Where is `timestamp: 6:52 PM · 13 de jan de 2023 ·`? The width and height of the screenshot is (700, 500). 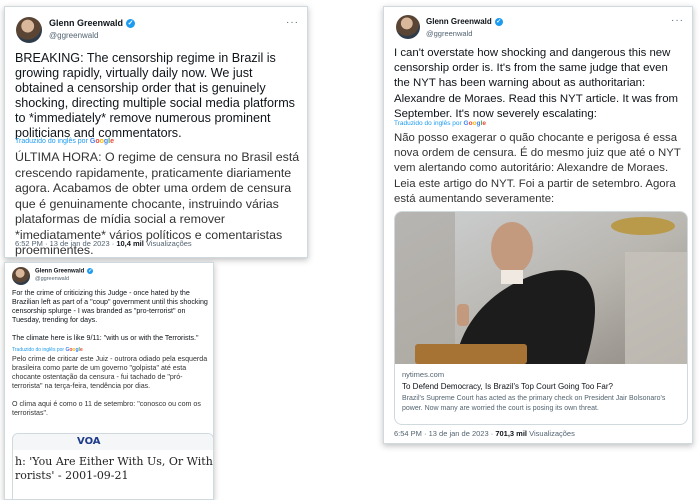 timestamp: 6:52 PM · 13 de jan de 2023 · is located at coordinates (65, 243).